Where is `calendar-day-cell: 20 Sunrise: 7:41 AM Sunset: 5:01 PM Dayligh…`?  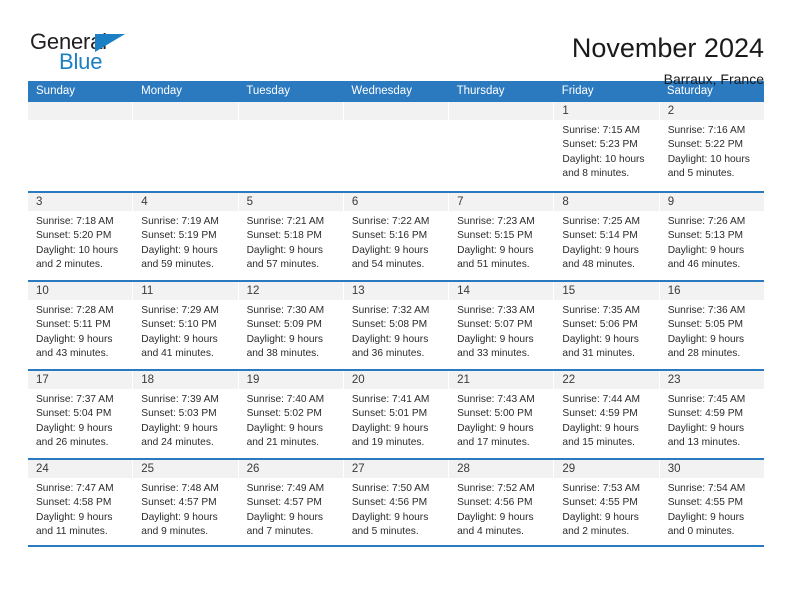
calendar-day-cell: 20 Sunrise: 7:41 AM Sunset: 5:01 PM Dayligh… is located at coordinates (396, 414).